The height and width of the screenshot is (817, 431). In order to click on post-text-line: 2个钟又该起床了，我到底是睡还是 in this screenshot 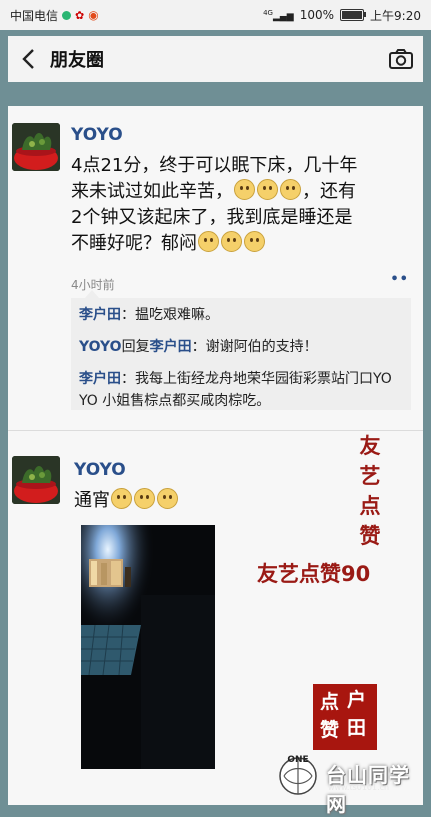, I will do `click(212, 217)`.